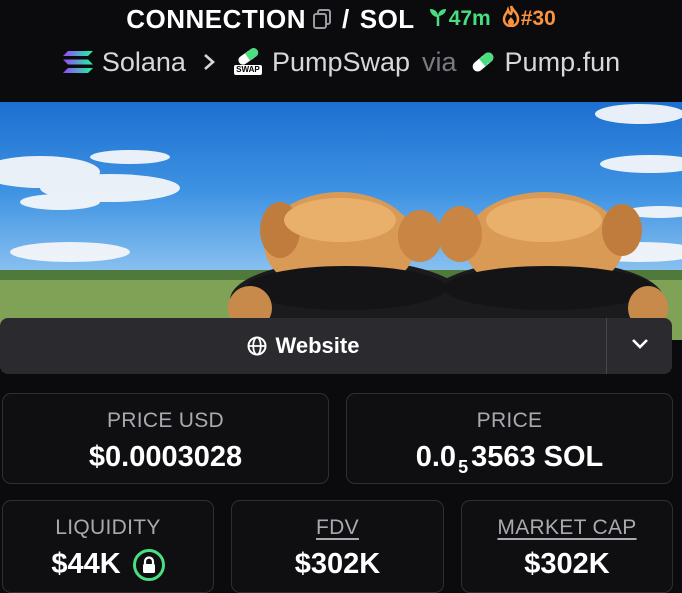  What do you see at coordinates (509, 420) in the screenshot?
I see `price-native-label: PRICE` at bounding box center [509, 420].